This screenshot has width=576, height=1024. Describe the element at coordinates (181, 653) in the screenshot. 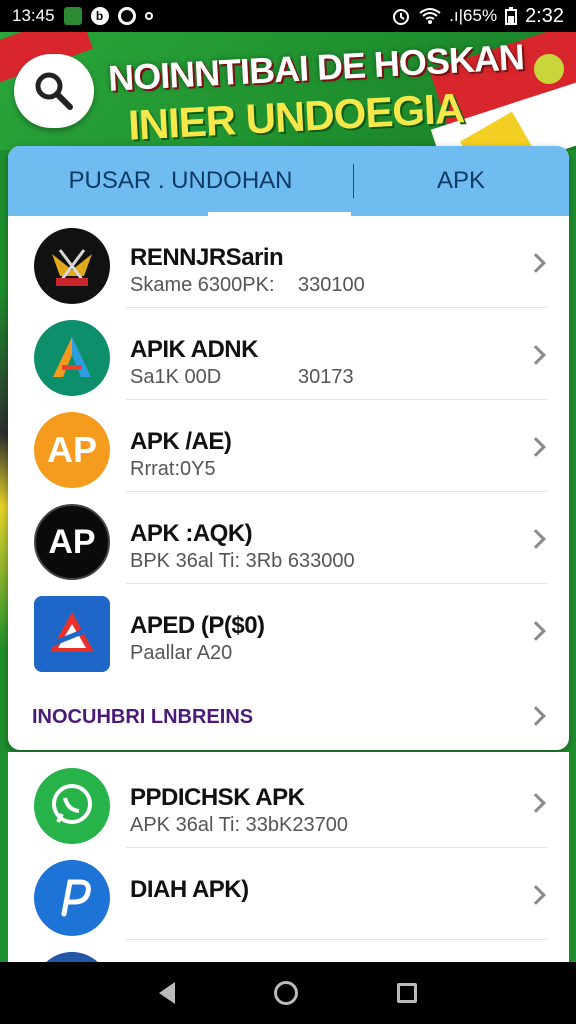

I see `app-meta: Paallar A20` at that location.